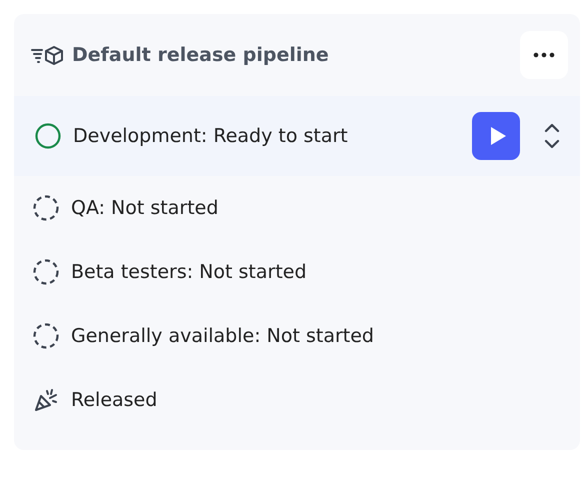 Image resolution: width=584 pixels, height=478 pixels. What do you see at coordinates (211, 136) in the screenshot?
I see `stage-label: Development: Ready to start` at bounding box center [211, 136].